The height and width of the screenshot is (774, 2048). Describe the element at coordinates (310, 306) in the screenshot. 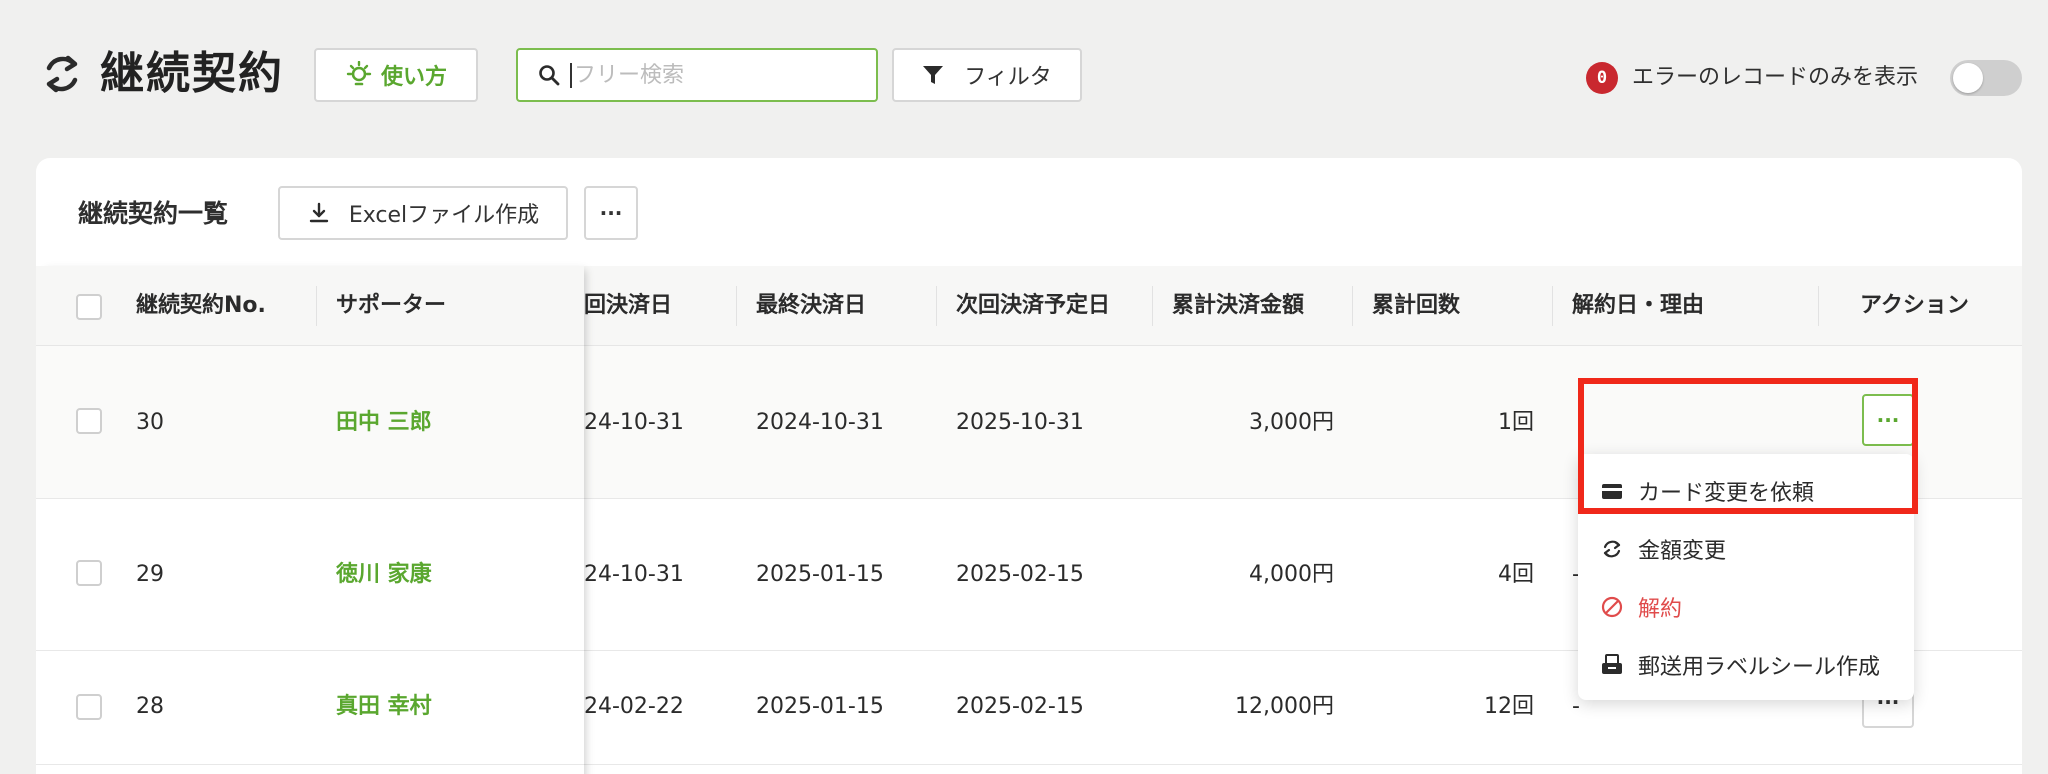

I see `sticky-header-bg` at that location.